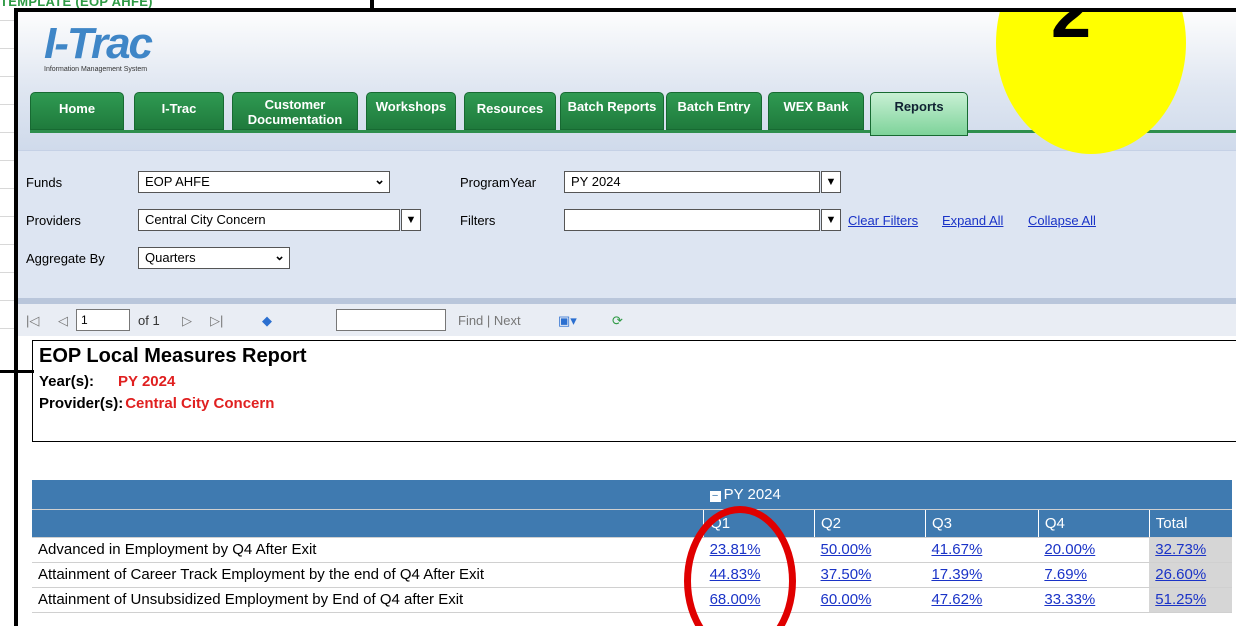 This screenshot has width=1236, height=626. I want to click on providers-label: Providers, so click(53, 220).